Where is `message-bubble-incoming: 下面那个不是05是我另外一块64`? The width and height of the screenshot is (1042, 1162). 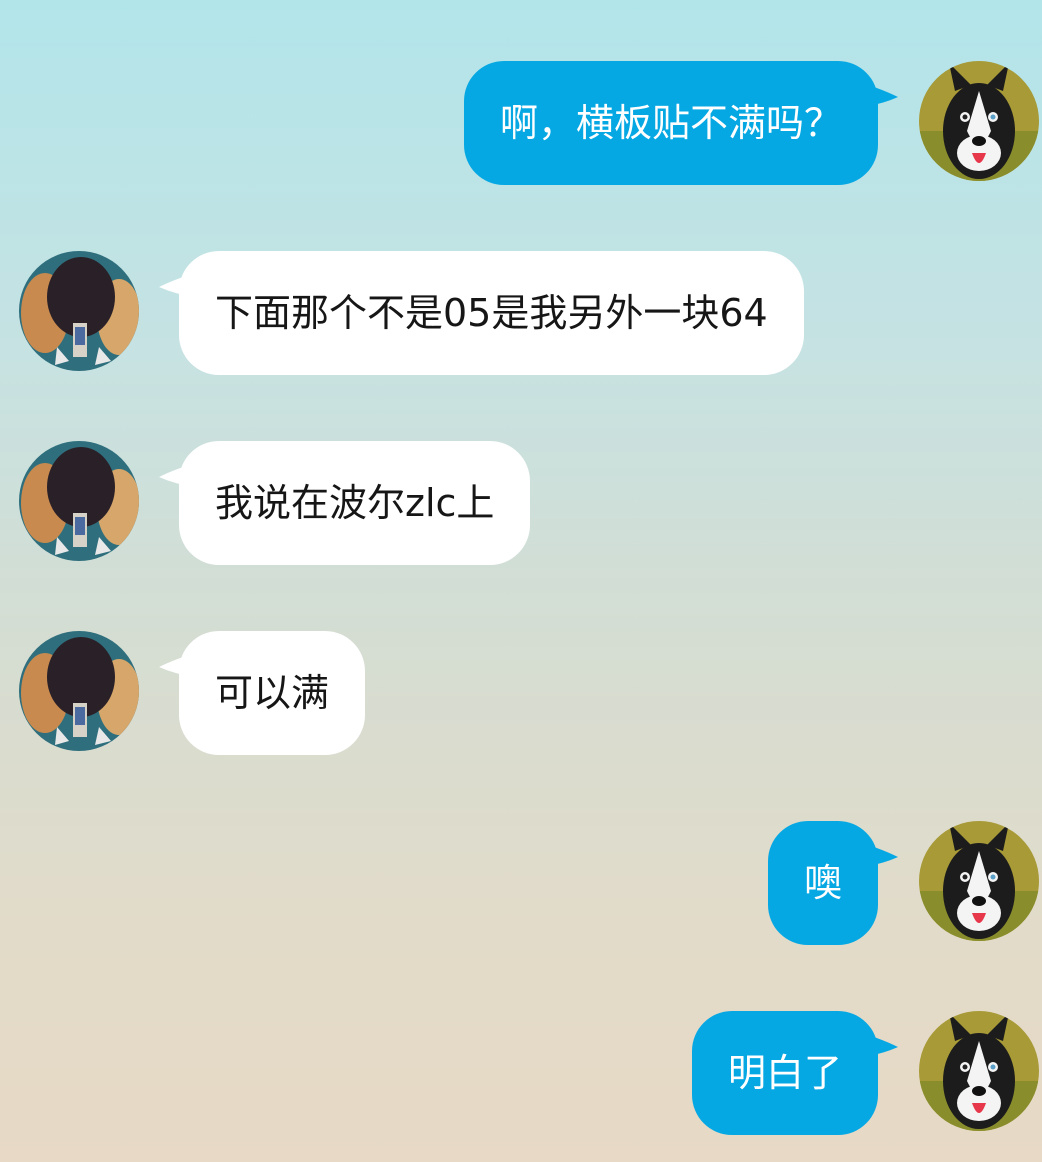 message-bubble-incoming: 下面那个不是05是我另外一块64 is located at coordinates (491, 313).